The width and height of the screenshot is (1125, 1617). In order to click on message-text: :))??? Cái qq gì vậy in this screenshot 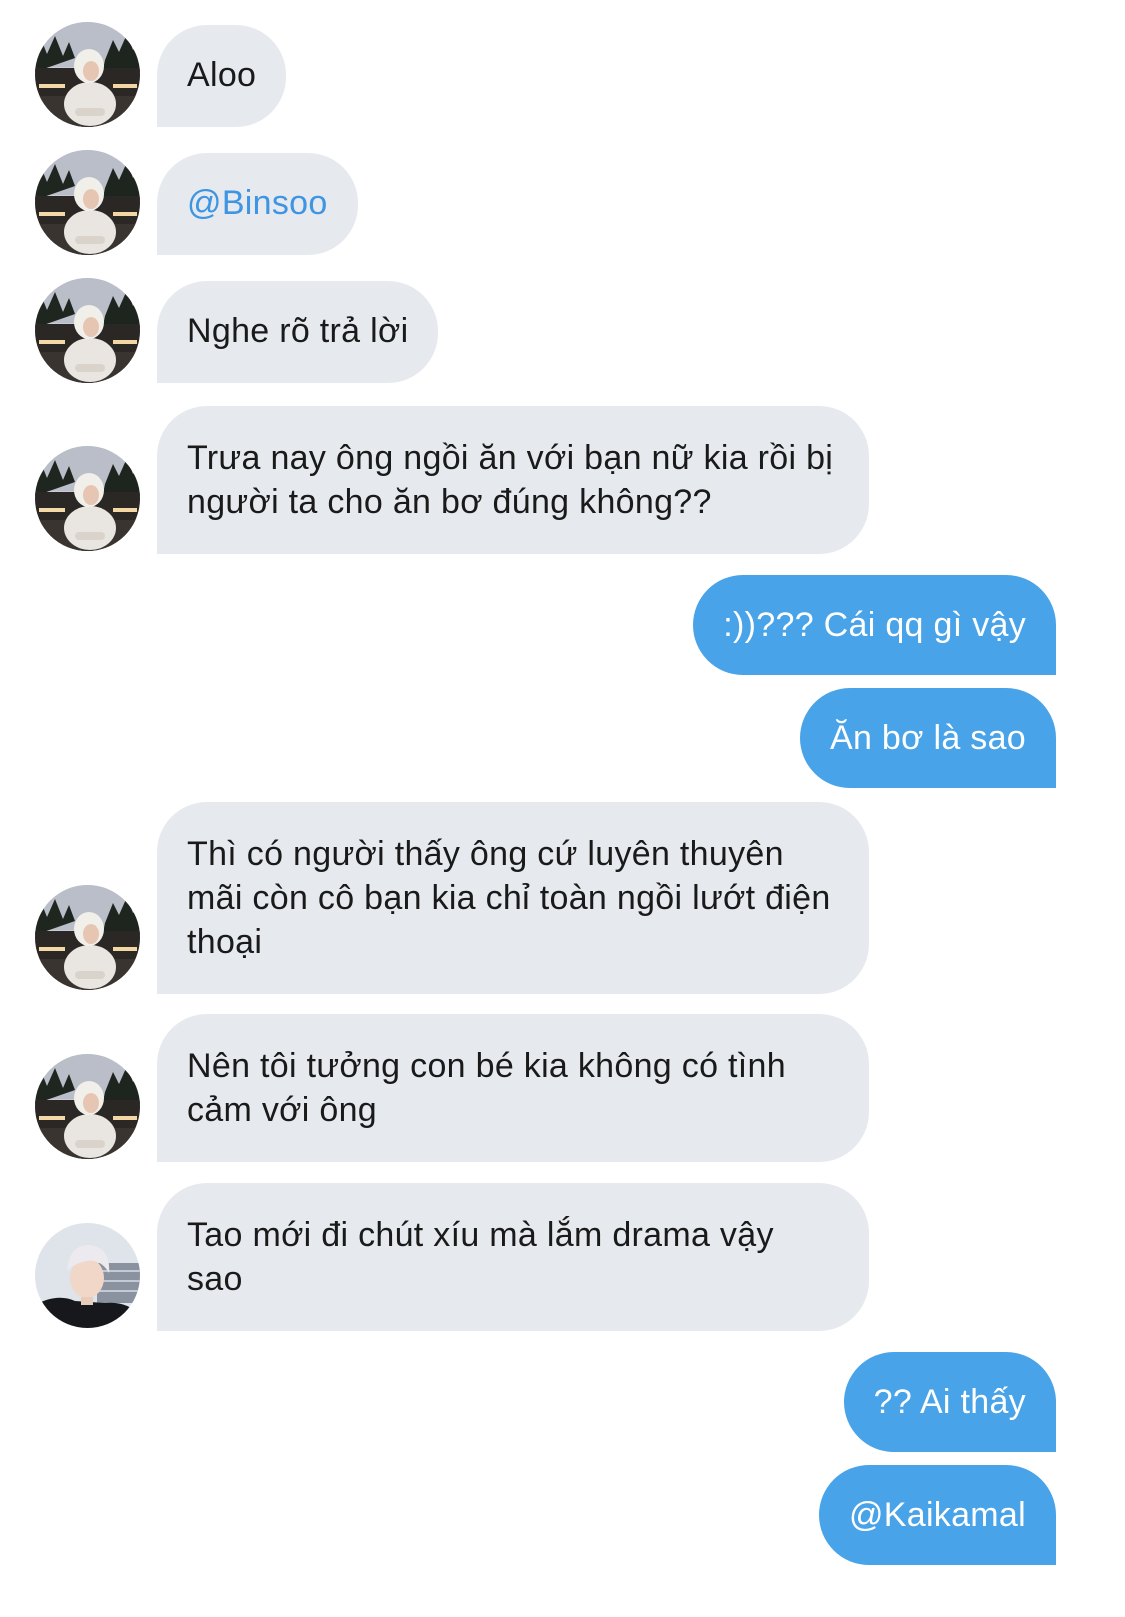, I will do `click(874, 625)`.